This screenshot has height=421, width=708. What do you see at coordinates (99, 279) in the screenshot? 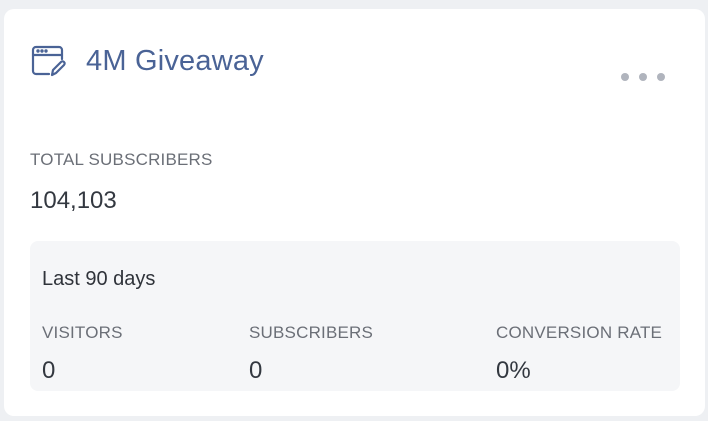
I see `stats-period: Last 90 days` at bounding box center [99, 279].